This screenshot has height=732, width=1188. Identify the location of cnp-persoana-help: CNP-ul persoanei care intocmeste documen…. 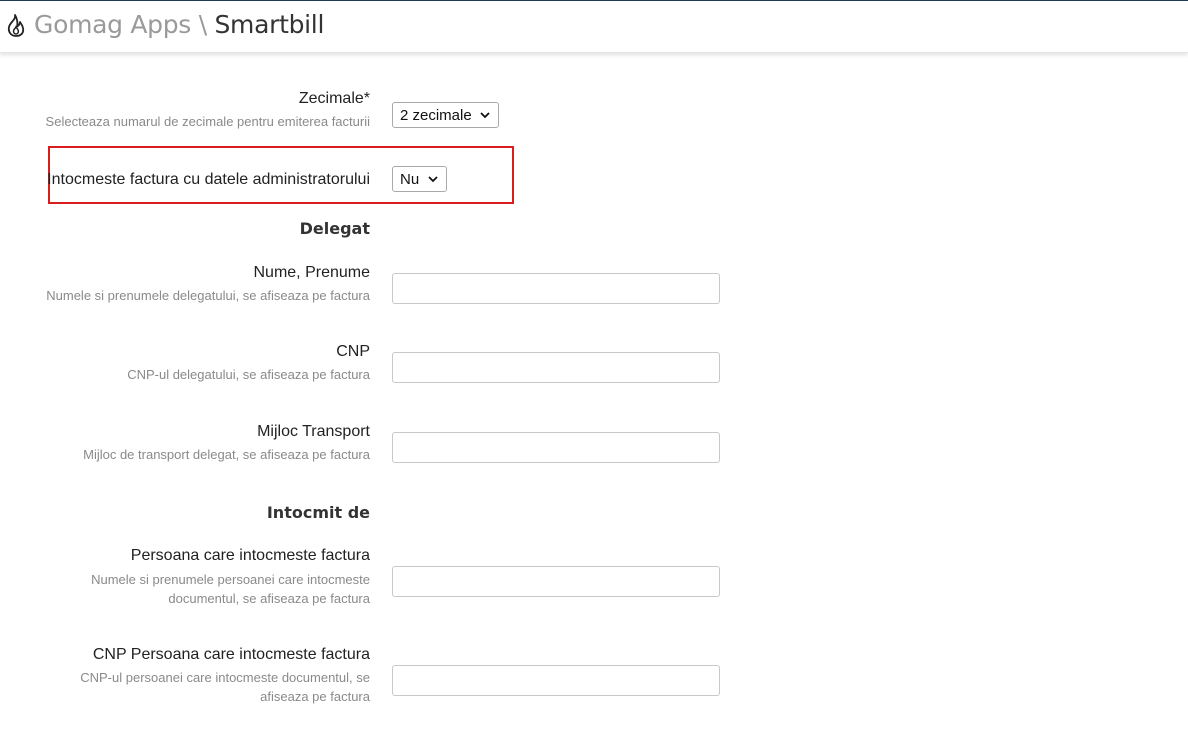
(225, 687).